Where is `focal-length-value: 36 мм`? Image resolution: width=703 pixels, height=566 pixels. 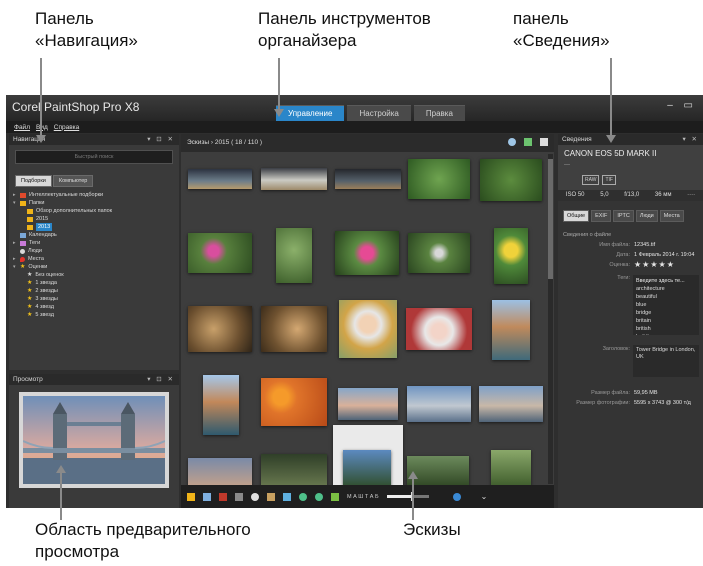 focal-length-value: 36 мм is located at coordinates (663, 195).